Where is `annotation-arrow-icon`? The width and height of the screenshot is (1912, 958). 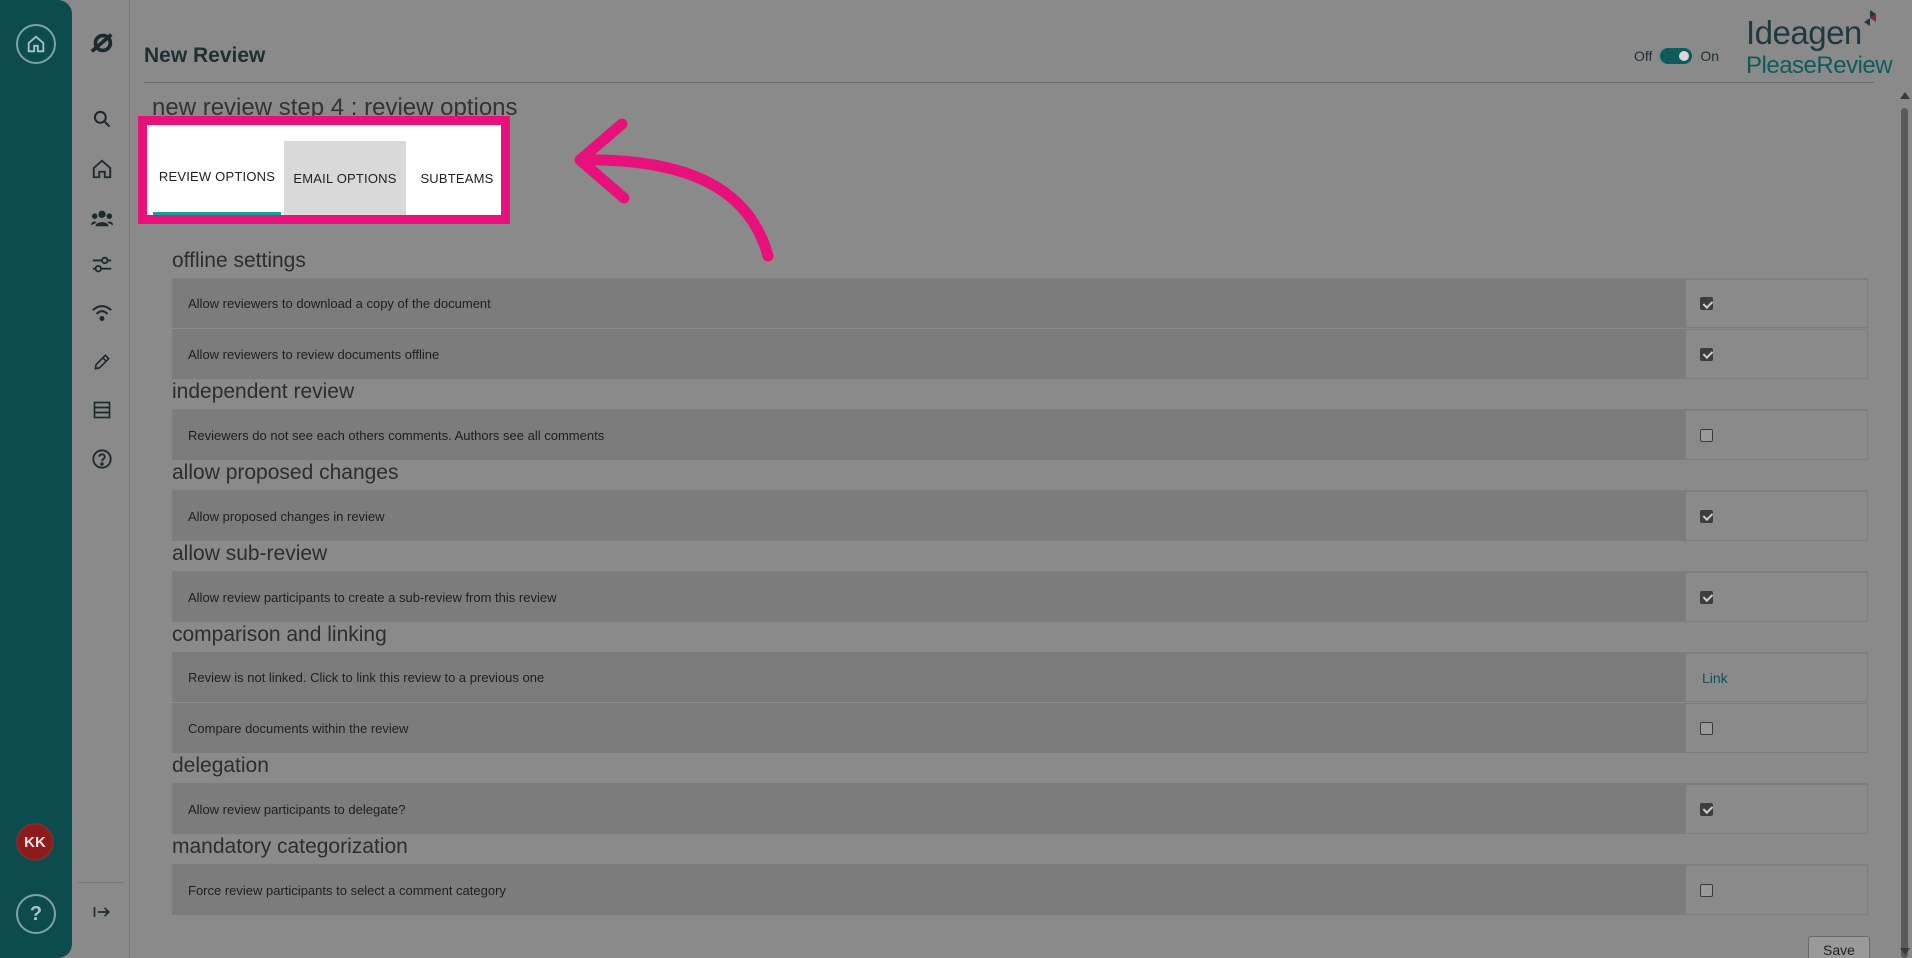
annotation-arrow-icon is located at coordinates (674, 190).